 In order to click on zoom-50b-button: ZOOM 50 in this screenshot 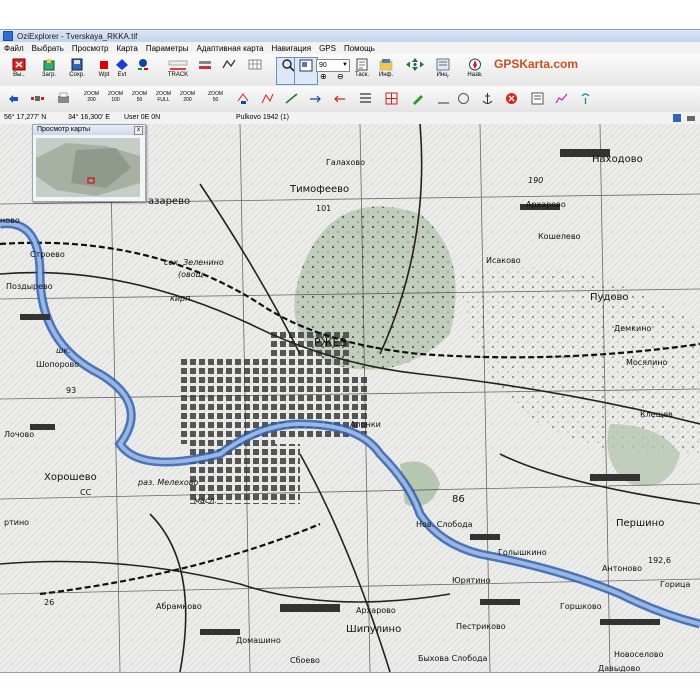, I will do `click(215, 98)`.